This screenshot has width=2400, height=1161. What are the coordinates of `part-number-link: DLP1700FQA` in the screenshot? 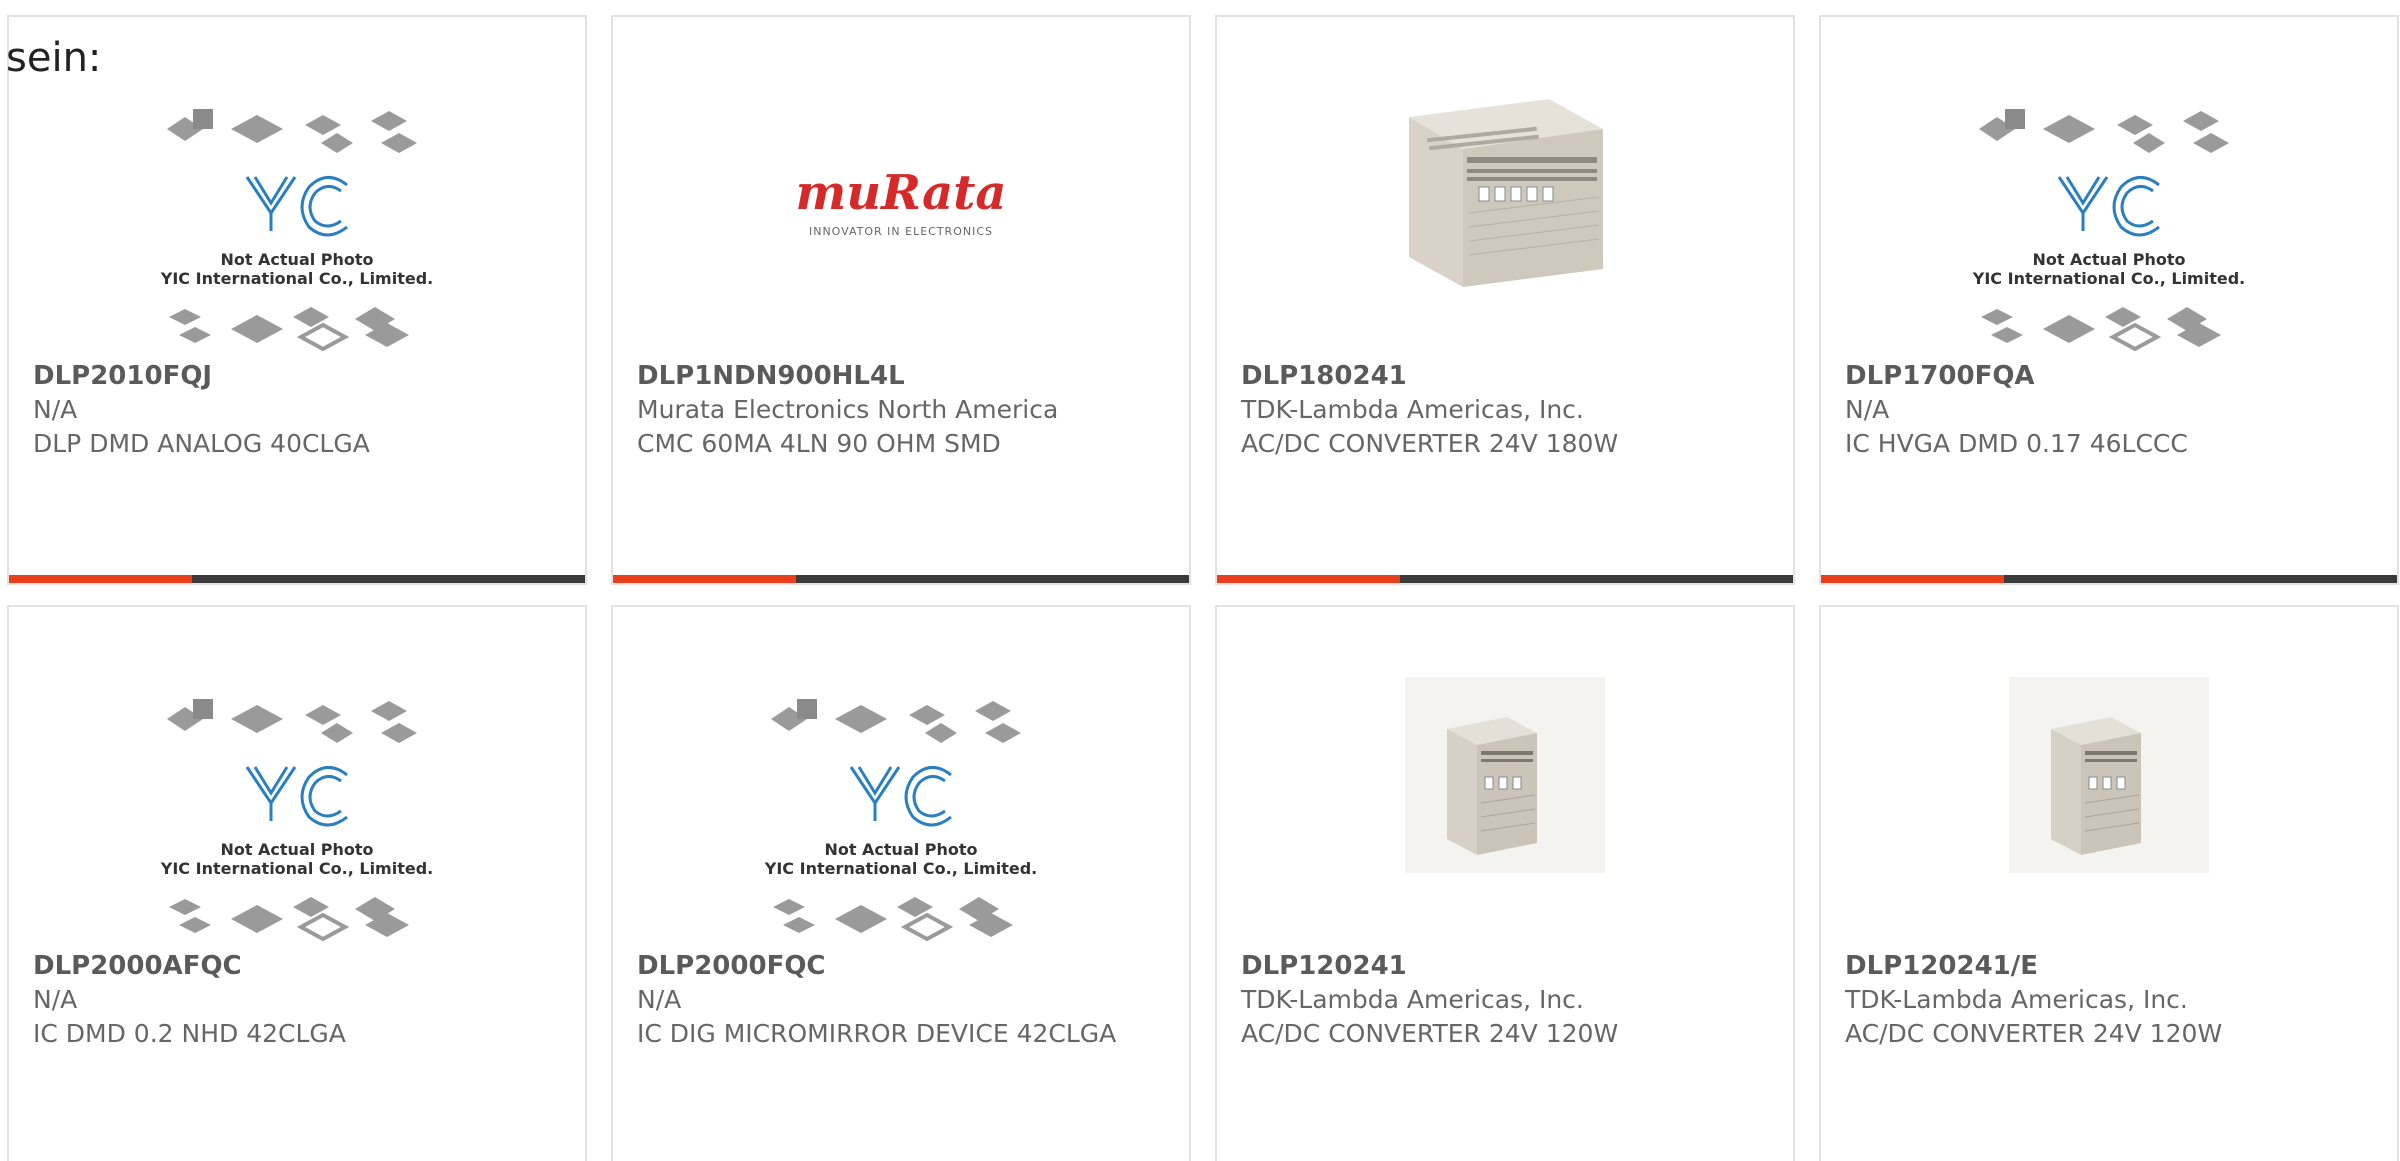 It's located at (2111, 376).